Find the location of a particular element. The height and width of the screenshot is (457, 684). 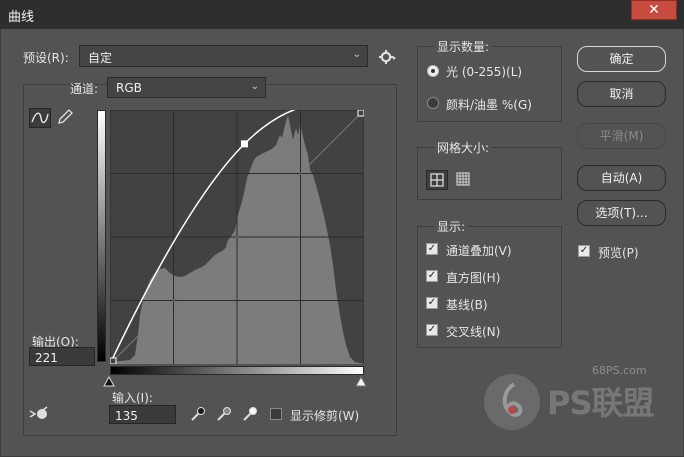

input-label: 输入(I): is located at coordinates (132, 398).